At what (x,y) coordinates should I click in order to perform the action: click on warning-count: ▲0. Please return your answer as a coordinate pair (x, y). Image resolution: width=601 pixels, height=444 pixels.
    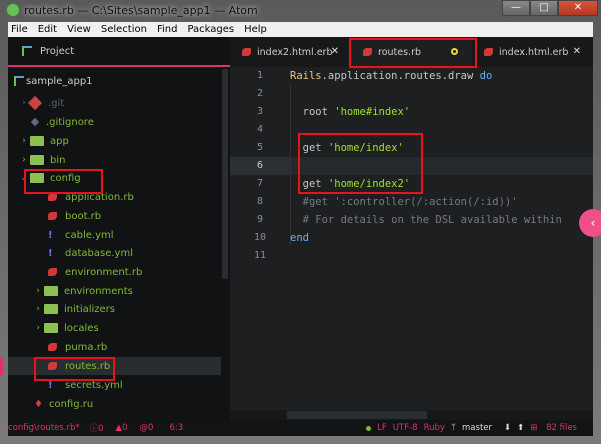
    Looking at the image, I should click on (125, 428).